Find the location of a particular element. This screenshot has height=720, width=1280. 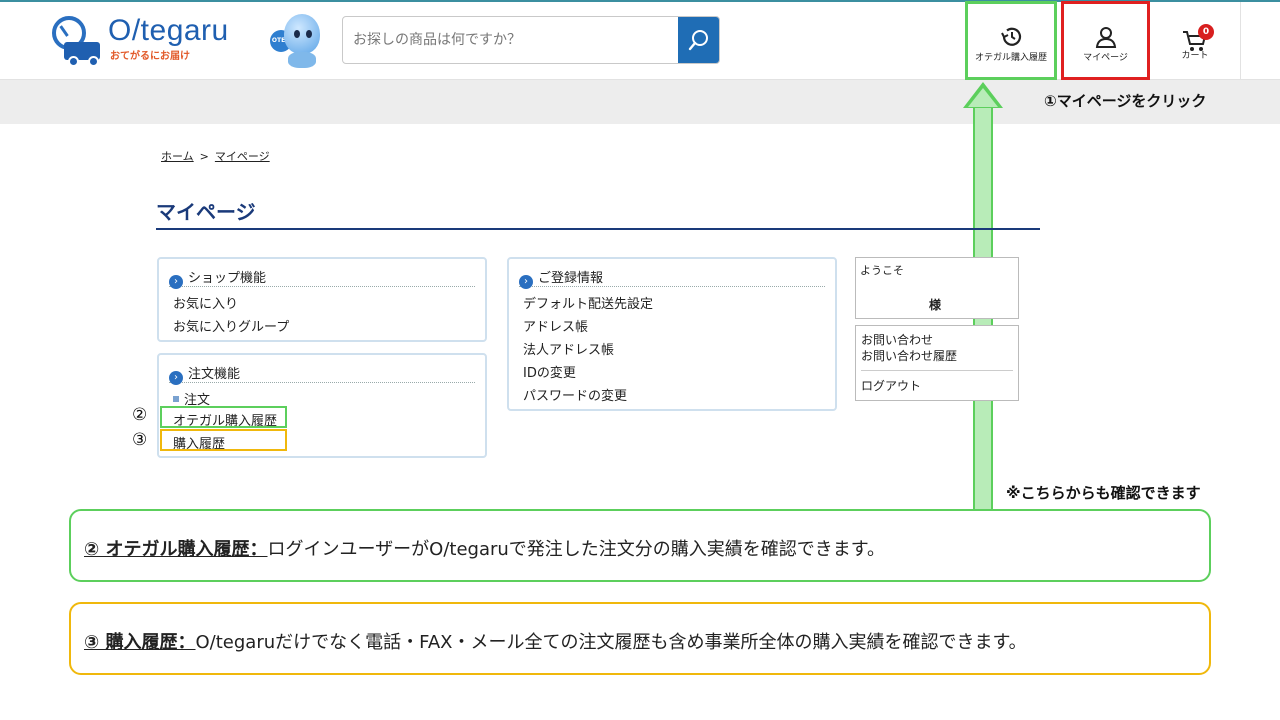

breadcrumb-home-link: ホーム is located at coordinates (177, 156).